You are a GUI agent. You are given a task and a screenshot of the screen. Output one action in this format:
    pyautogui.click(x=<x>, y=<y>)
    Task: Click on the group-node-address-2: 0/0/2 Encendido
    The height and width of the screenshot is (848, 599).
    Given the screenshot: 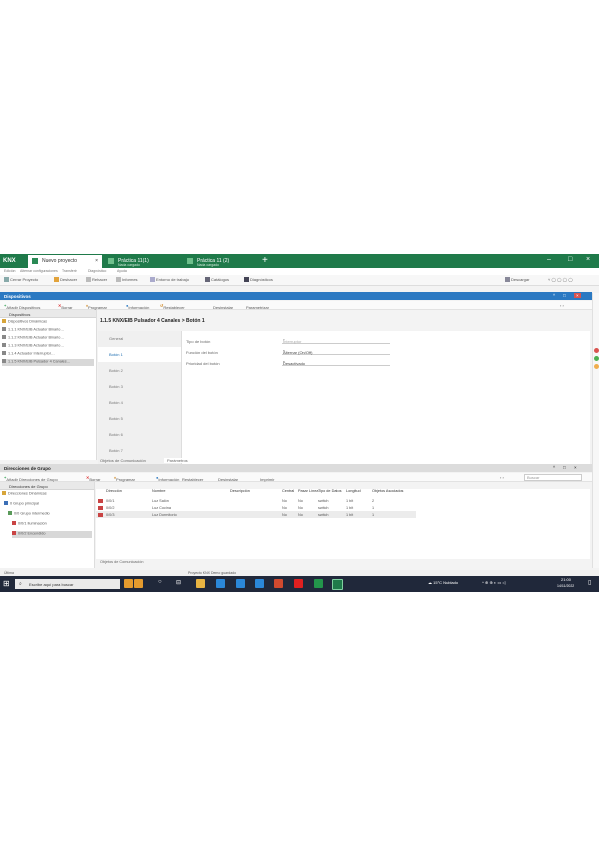 What is the action you would take?
    pyautogui.click(x=52, y=534)
    